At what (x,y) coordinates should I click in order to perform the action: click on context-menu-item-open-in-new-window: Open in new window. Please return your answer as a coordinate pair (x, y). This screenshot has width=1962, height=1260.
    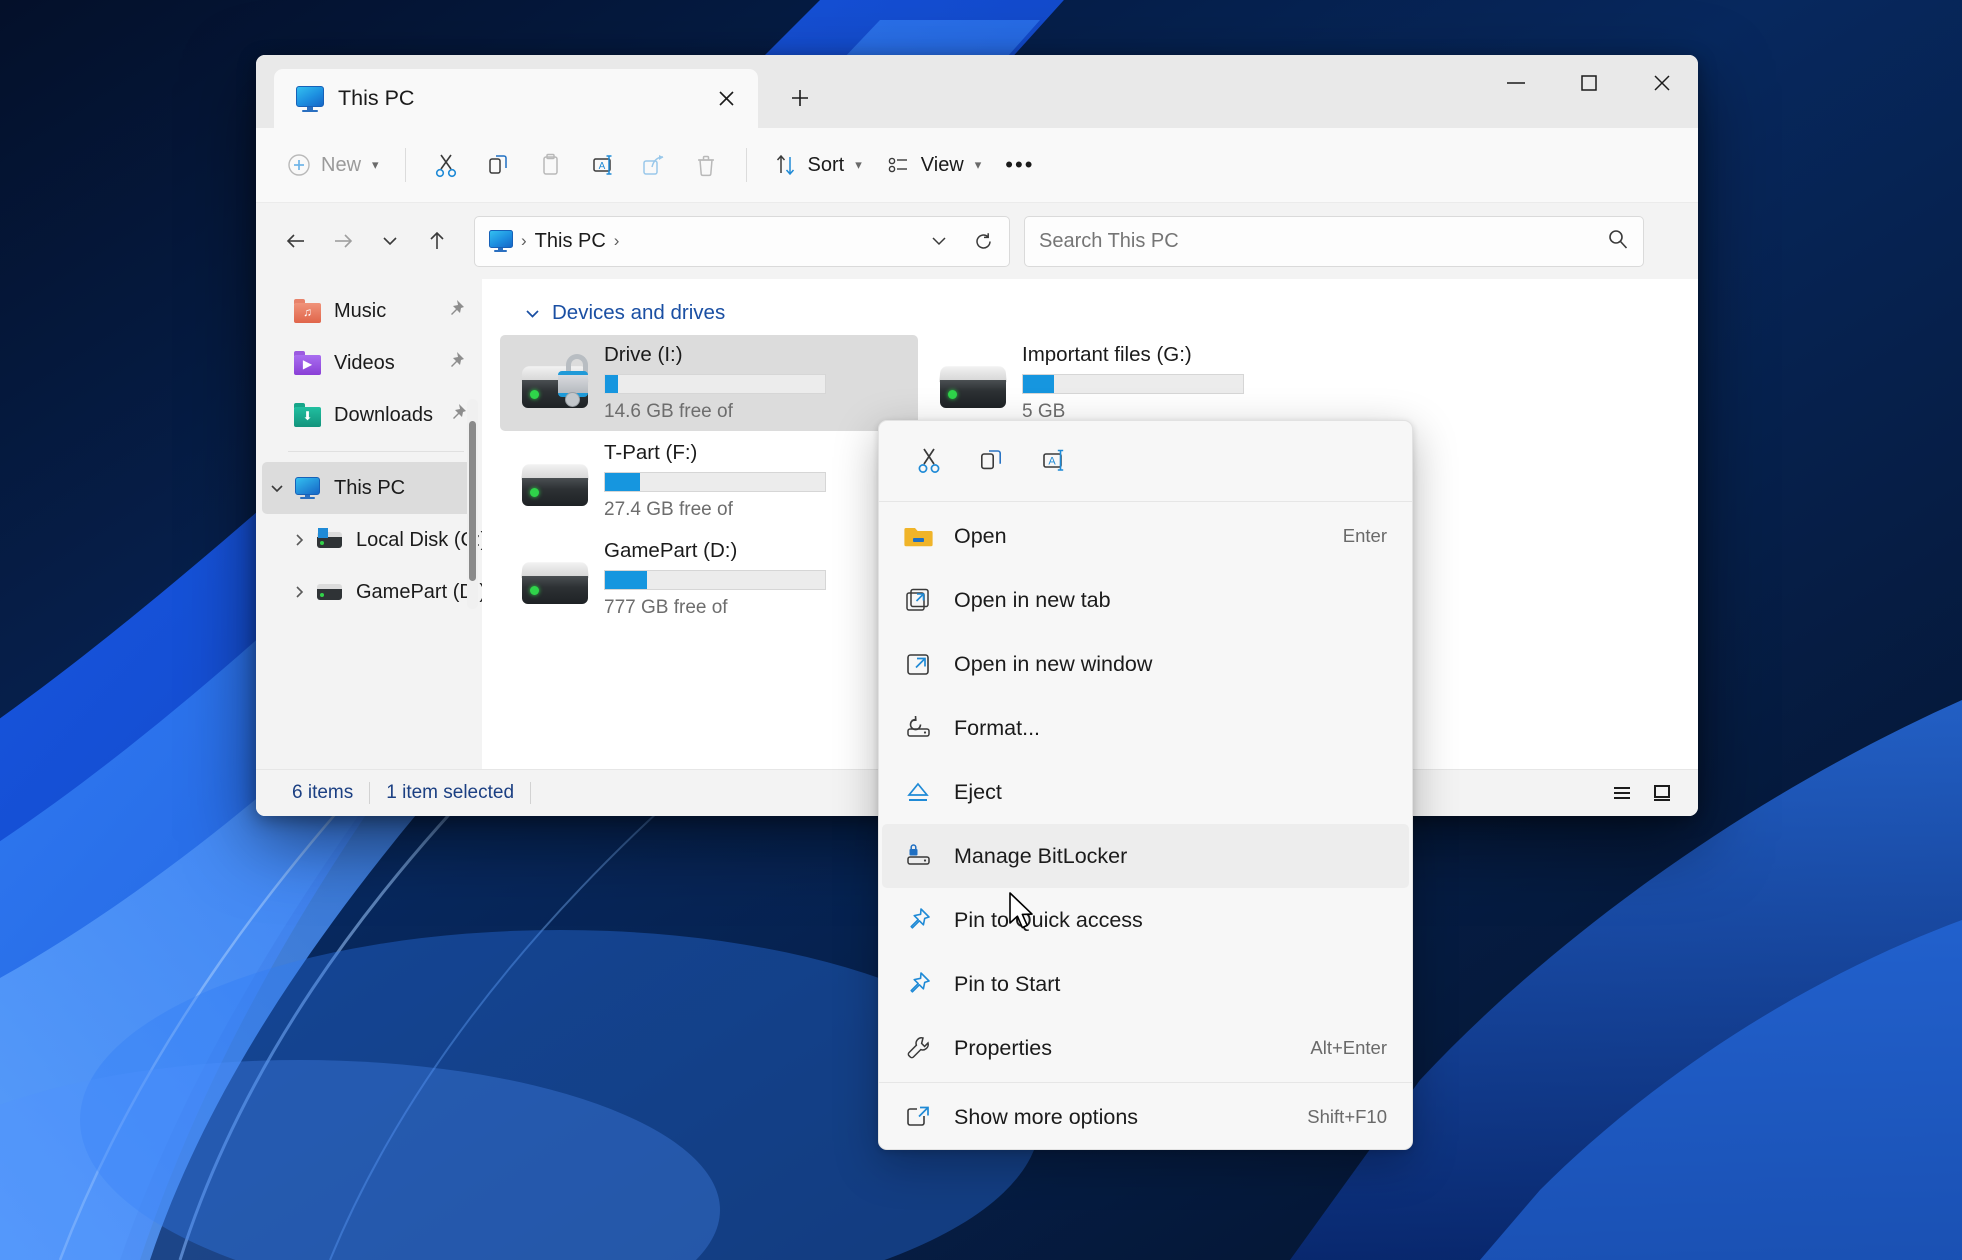
    Looking at the image, I should click on (1145, 664).